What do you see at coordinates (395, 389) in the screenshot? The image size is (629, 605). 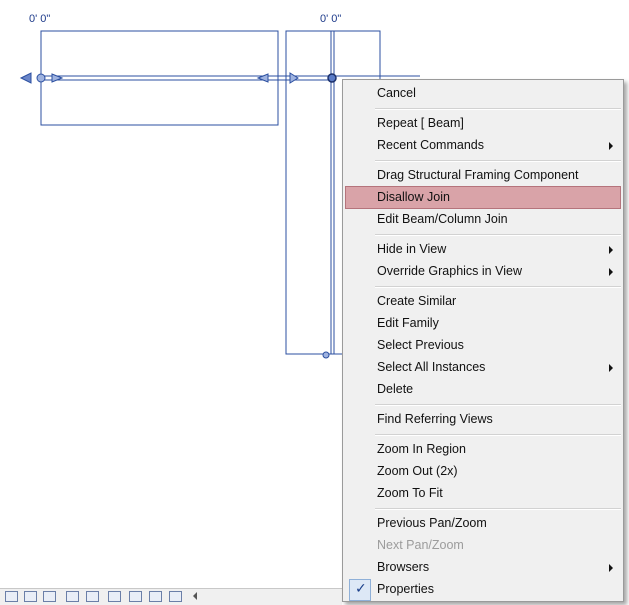 I see `menu-item-label: Delete` at bounding box center [395, 389].